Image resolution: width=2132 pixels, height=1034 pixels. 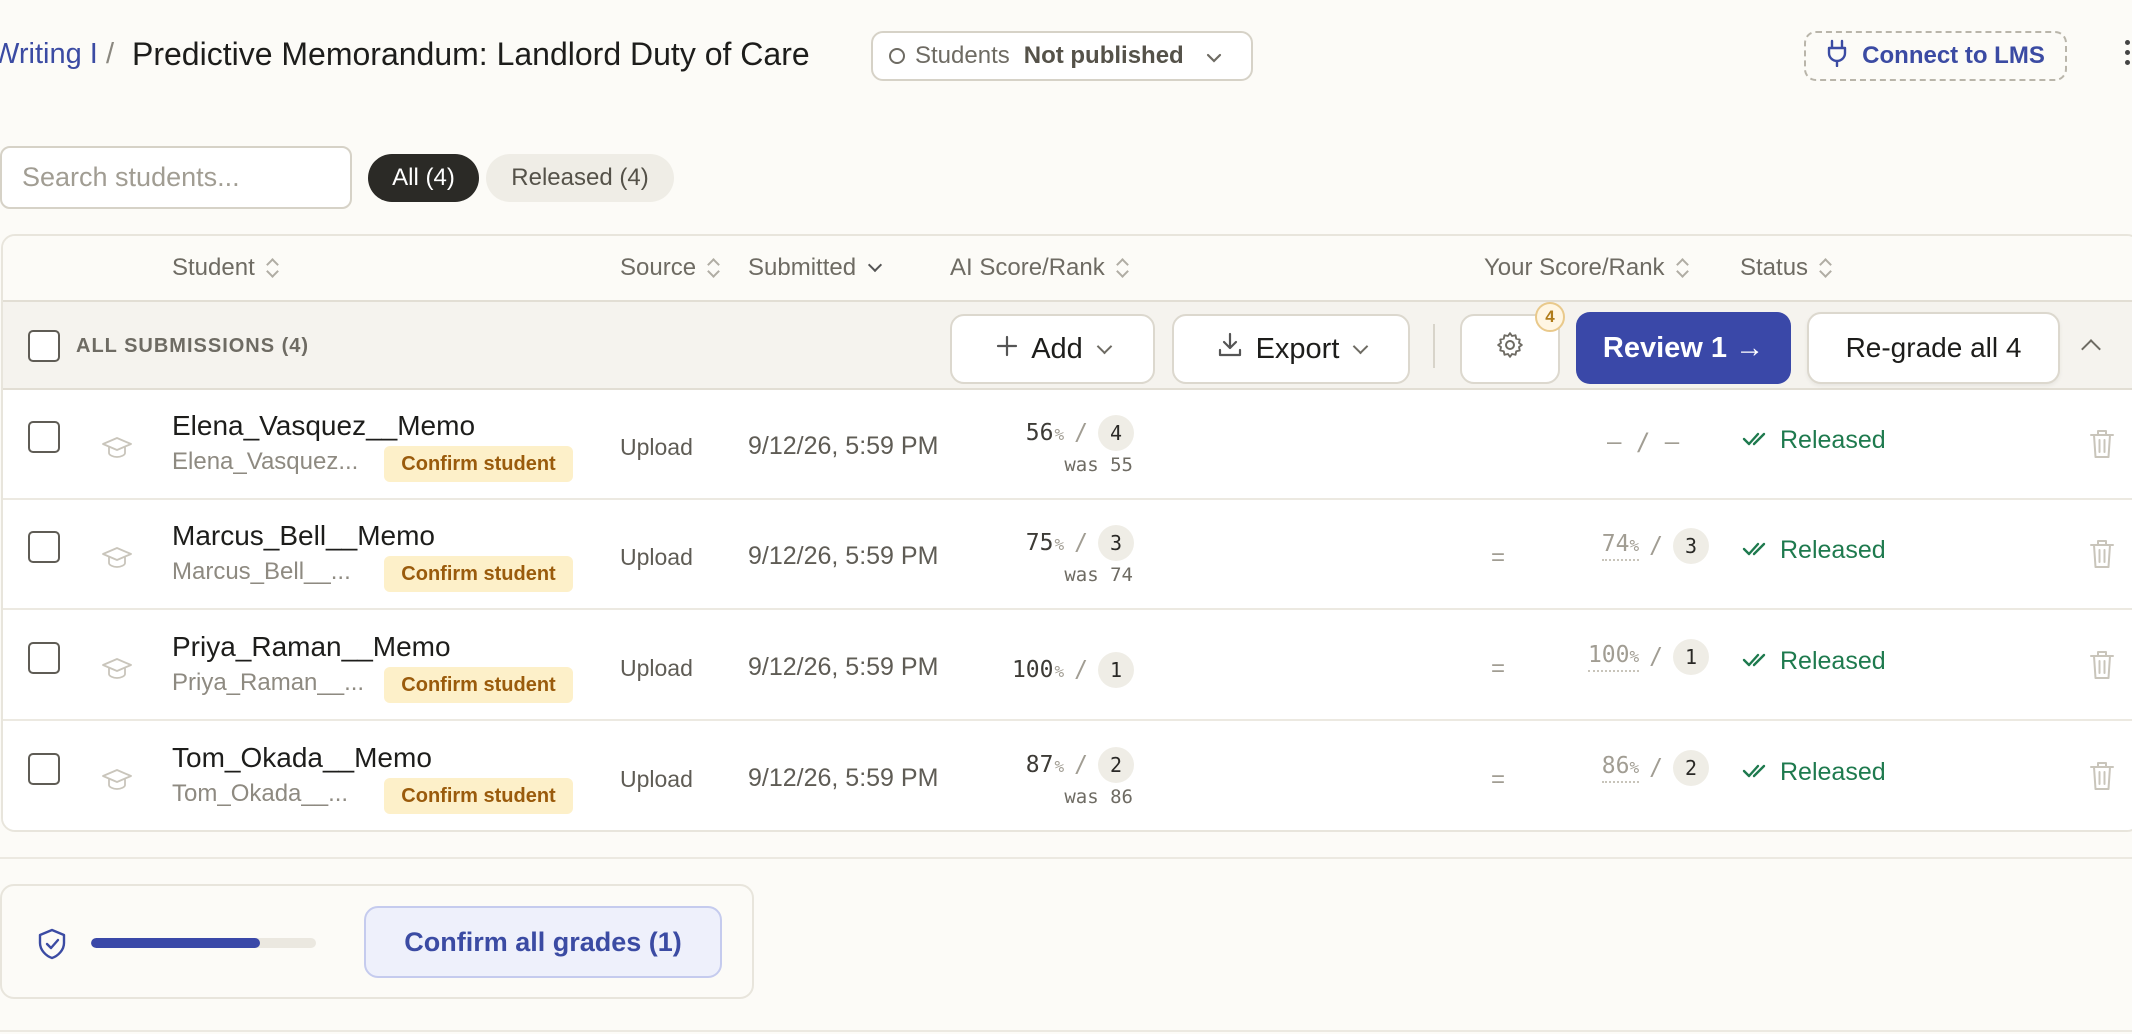 What do you see at coordinates (875, 265) in the screenshot?
I see `sort-desc-icon` at bounding box center [875, 265].